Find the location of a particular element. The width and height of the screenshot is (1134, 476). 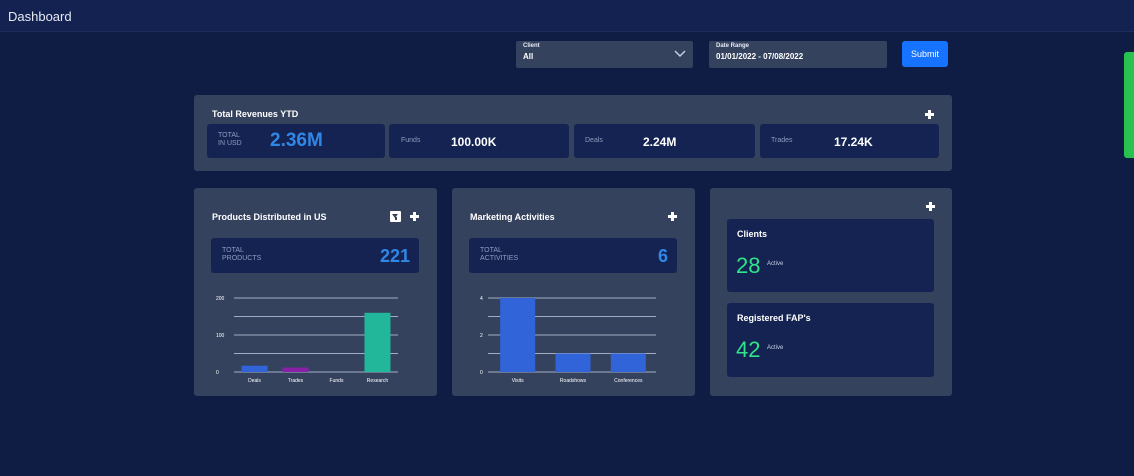

y-tick-label: 2 is located at coordinates (481, 336).